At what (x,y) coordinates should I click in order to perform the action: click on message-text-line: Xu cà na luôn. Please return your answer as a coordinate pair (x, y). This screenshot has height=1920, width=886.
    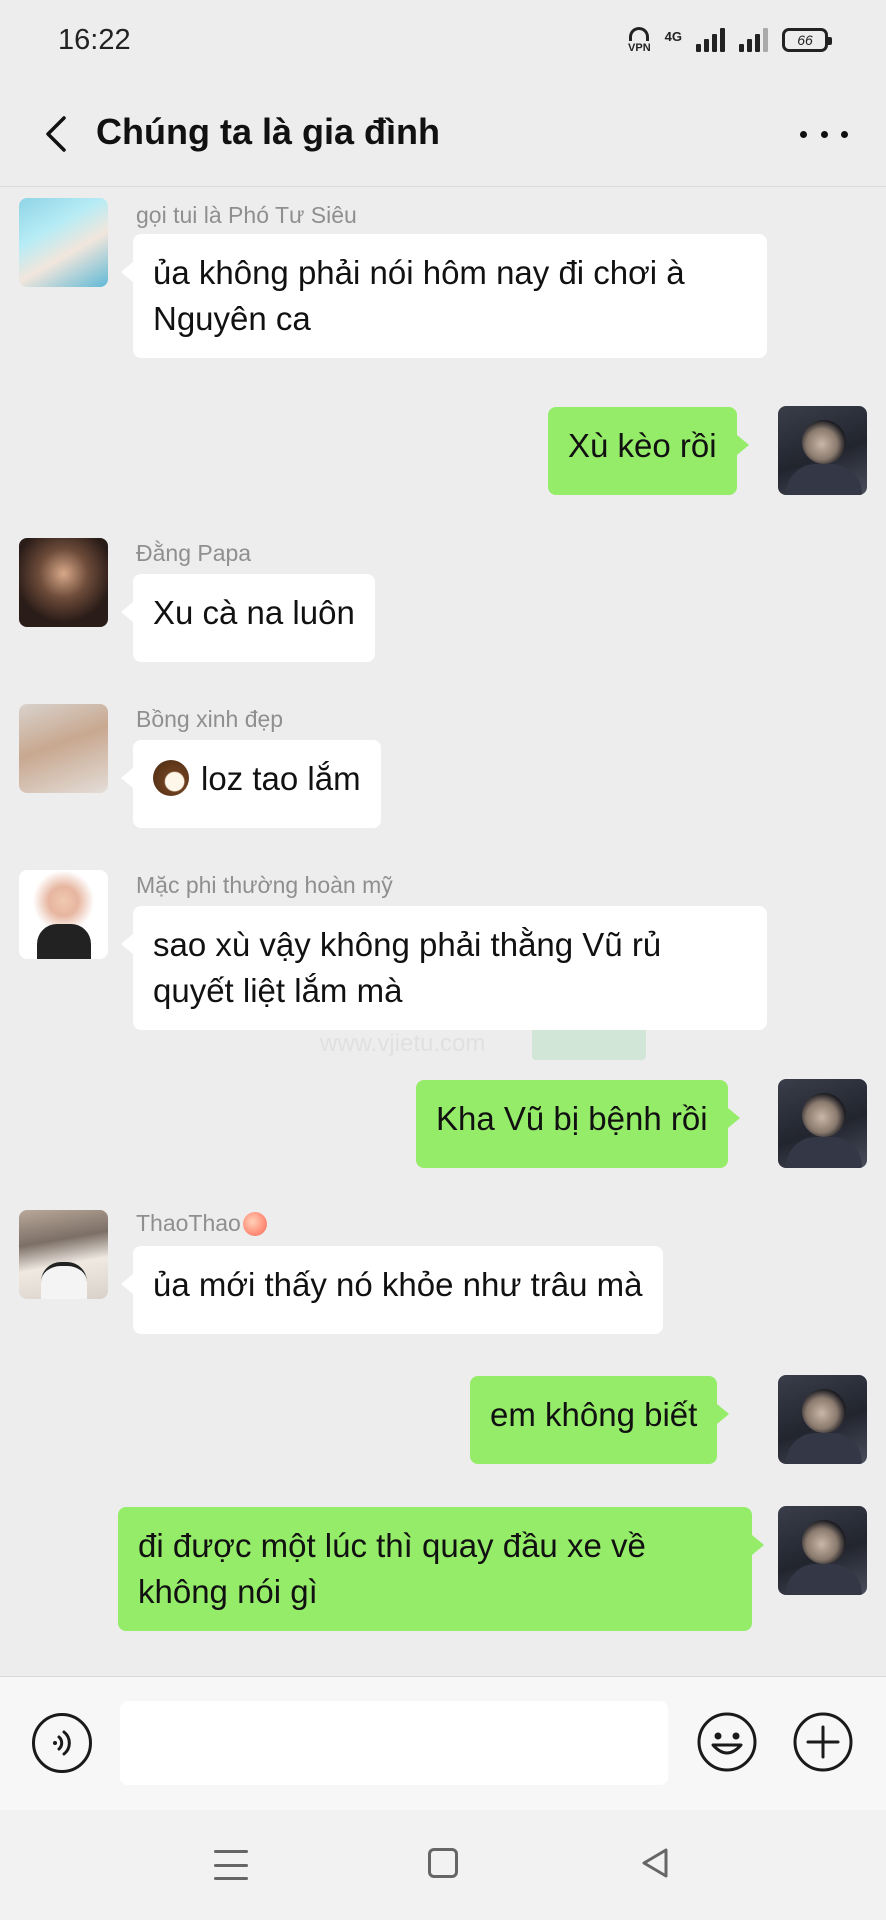
    Looking at the image, I should click on (254, 612).